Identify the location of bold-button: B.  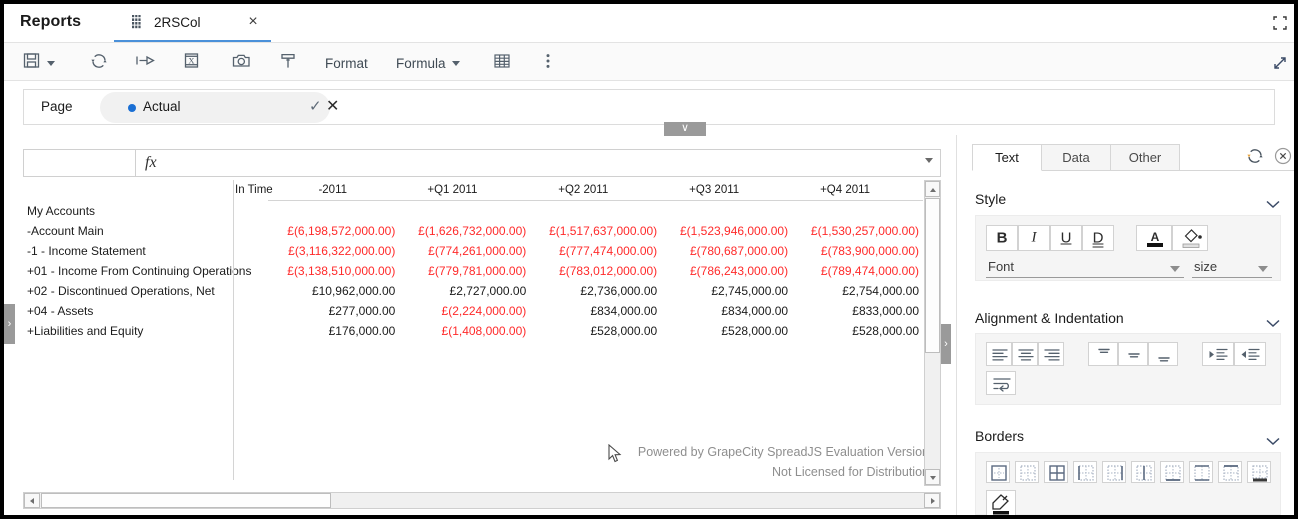
(1002, 238).